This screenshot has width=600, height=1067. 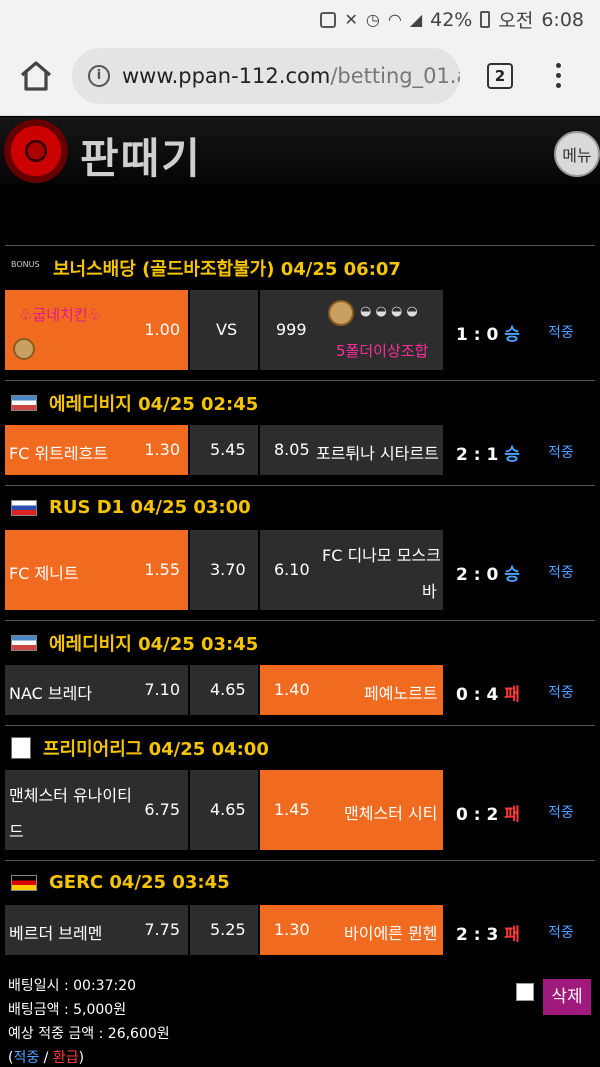 What do you see at coordinates (488, 332) in the screenshot?
I see `score: 1 : 0 승` at bounding box center [488, 332].